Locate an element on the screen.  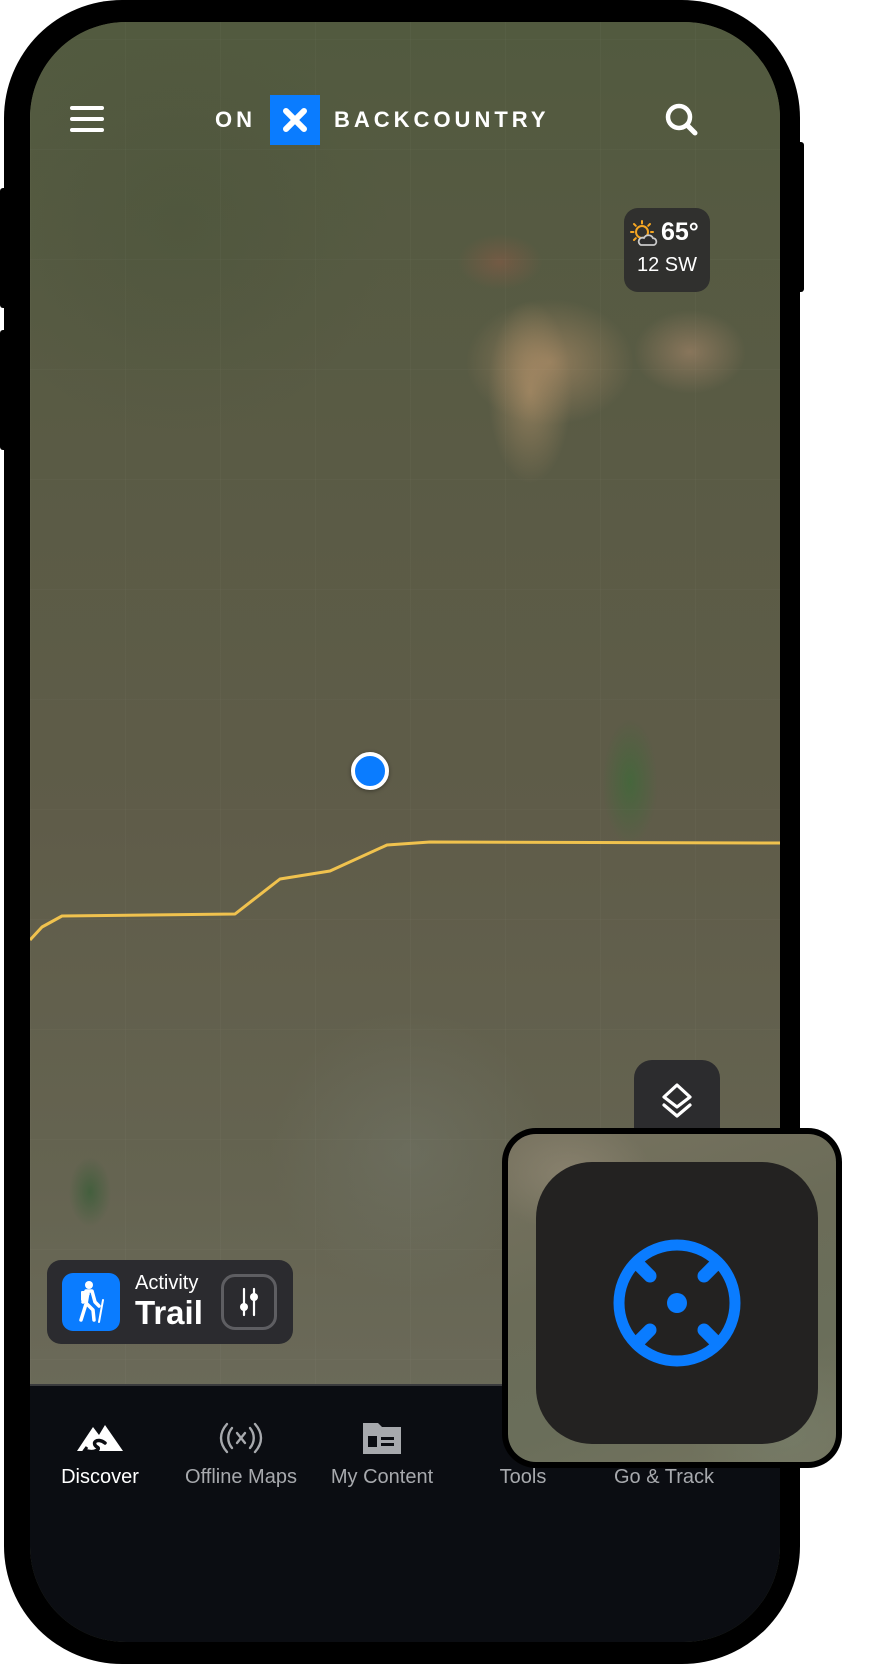
activity-label: Activity is located at coordinates (167, 1283).